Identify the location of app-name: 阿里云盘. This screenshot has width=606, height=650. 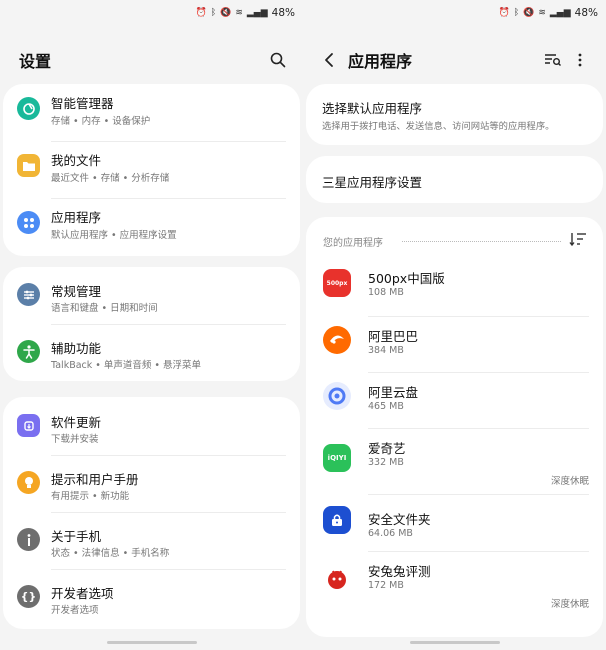
(393, 392).